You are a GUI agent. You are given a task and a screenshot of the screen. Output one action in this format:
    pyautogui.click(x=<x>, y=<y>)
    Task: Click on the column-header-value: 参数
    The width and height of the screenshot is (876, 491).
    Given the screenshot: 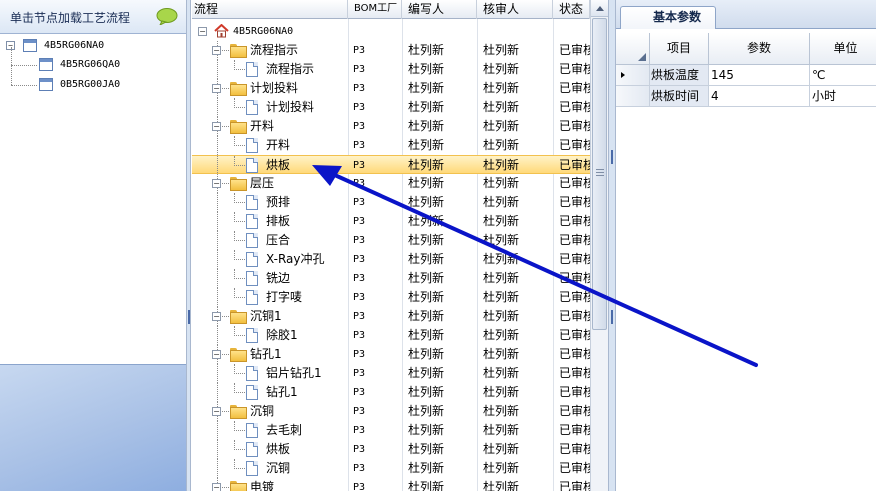 What is the action you would take?
    pyautogui.click(x=759, y=49)
    